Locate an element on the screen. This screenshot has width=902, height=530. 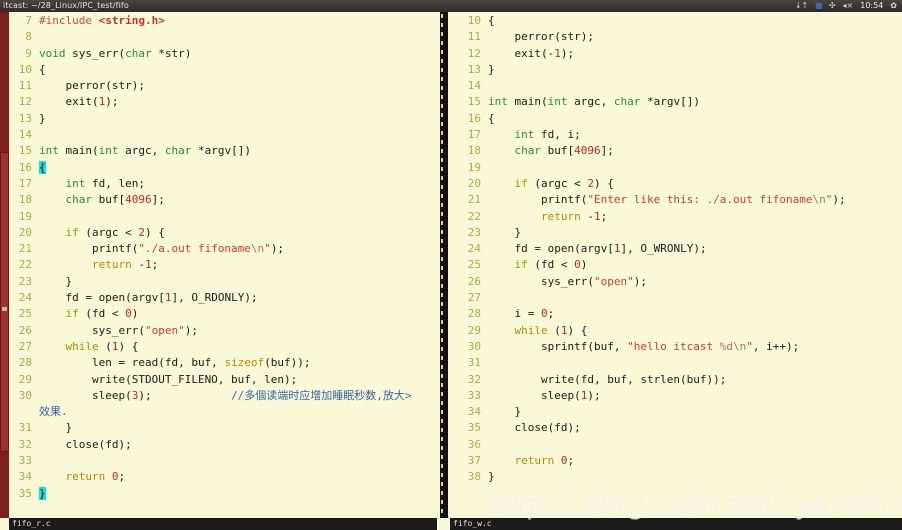
code-line: 27 is located at coordinates (680, 298).